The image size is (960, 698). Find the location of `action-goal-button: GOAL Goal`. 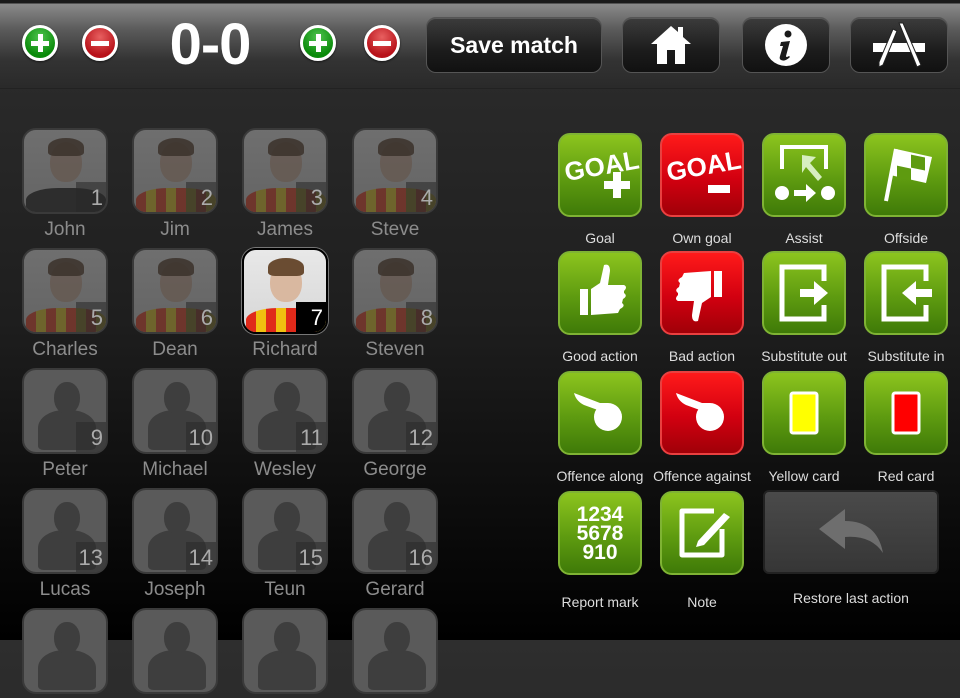

action-goal-button: GOAL Goal is located at coordinates (600, 190).